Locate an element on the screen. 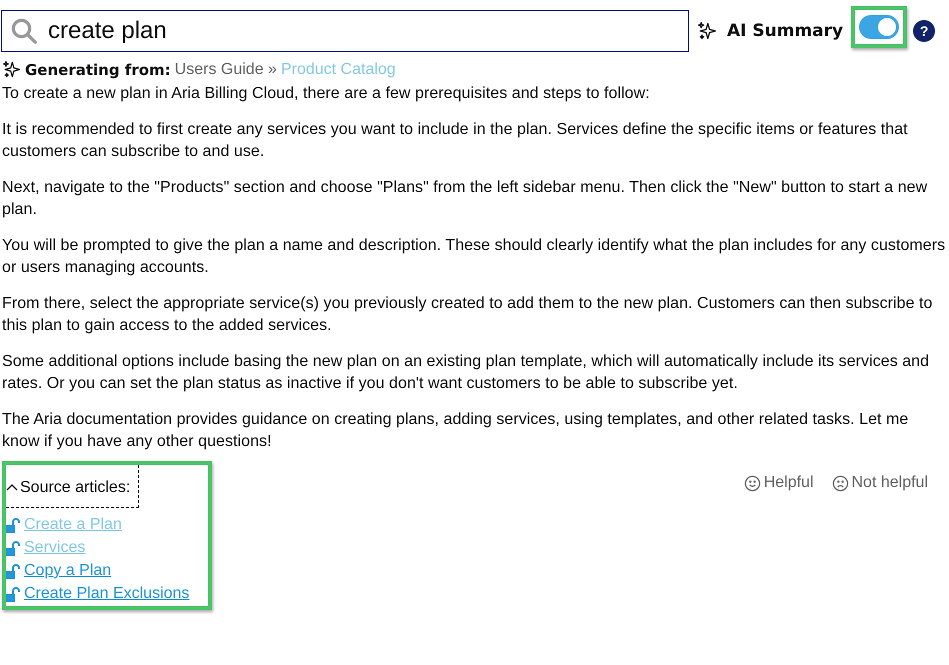 The width and height of the screenshot is (949, 665). help-button: ? is located at coordinates (924, 31).